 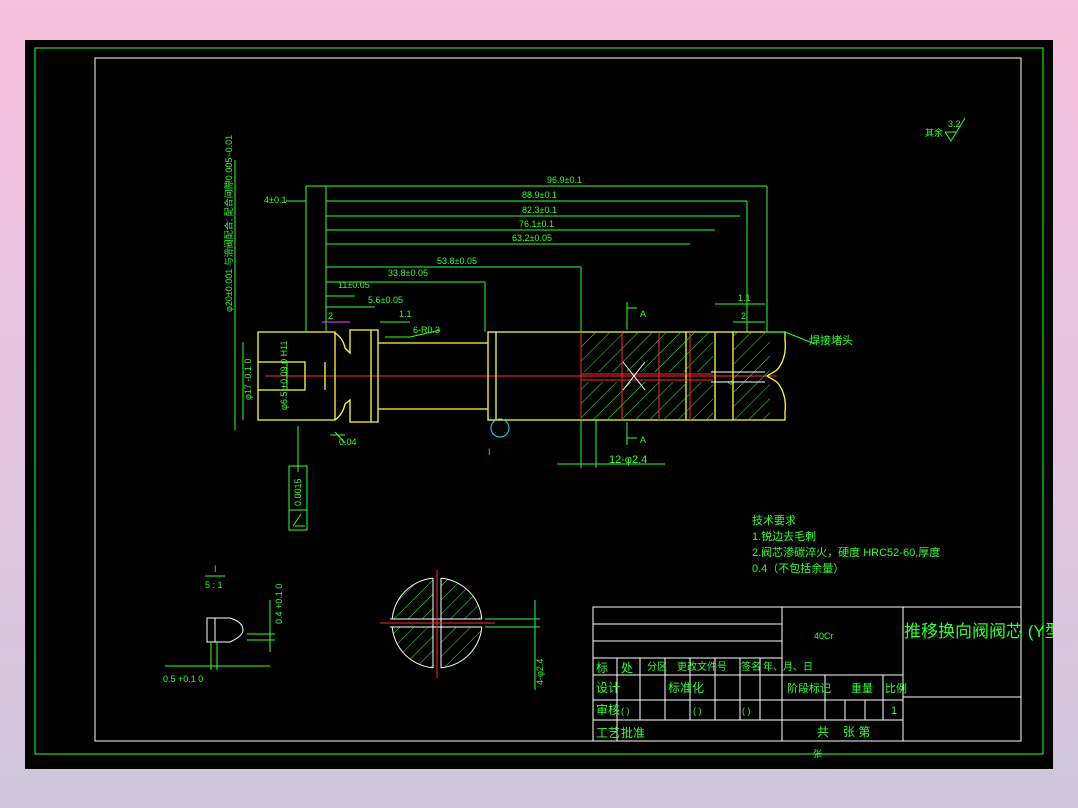 What do you see at coordinates (746, 711) in the screenshot?
I see `tb-paren3: ( )` at bounding box center [746, 711].